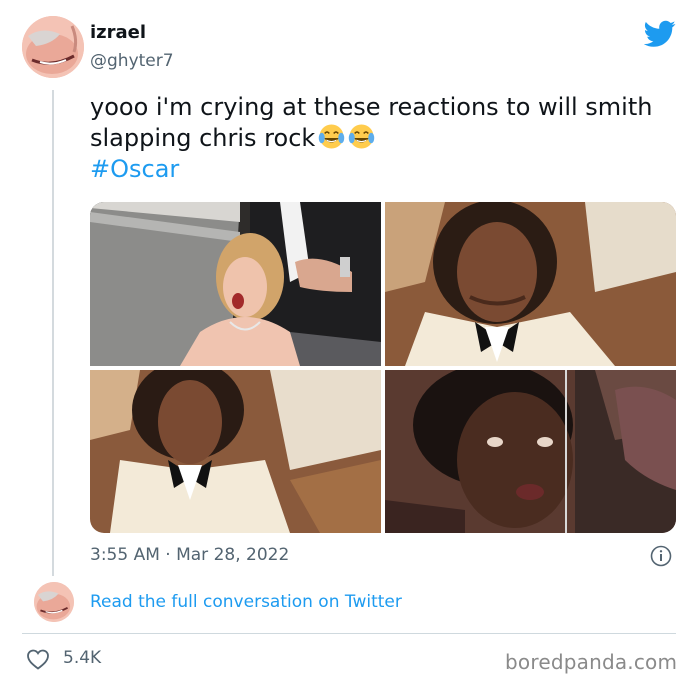 The height and width of the screenshot is (686, 700). What do you see at coordinates (530, 451) in the screenshot?
I see `photo-woman-surprised` at bounding box center [530, 451].